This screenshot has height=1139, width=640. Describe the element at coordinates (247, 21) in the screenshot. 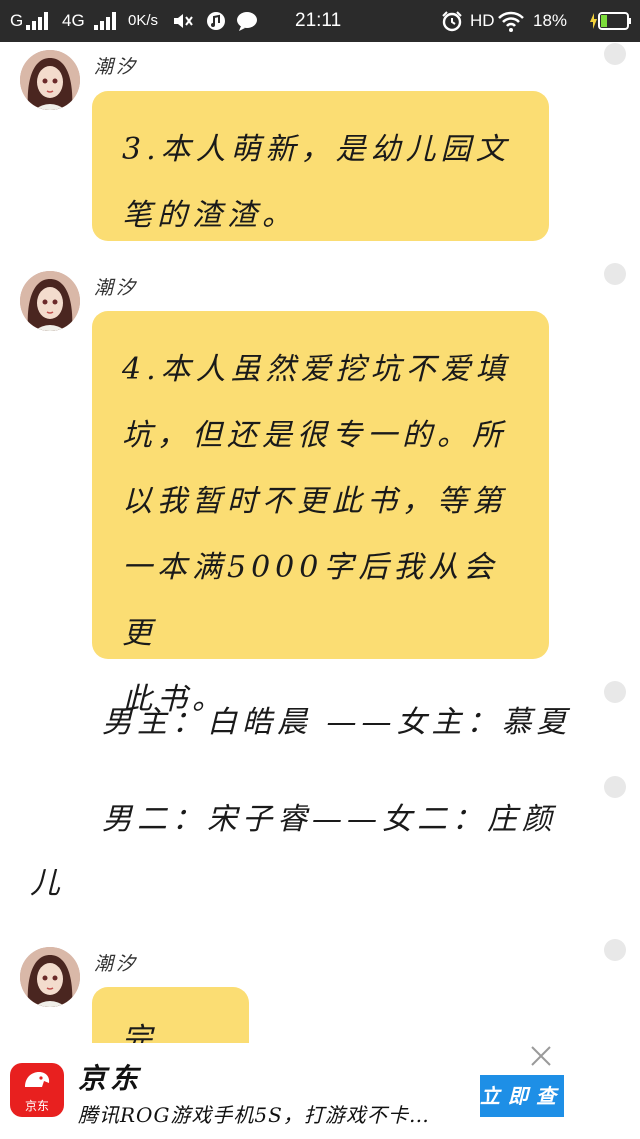

I see `chat-icon` at that location.